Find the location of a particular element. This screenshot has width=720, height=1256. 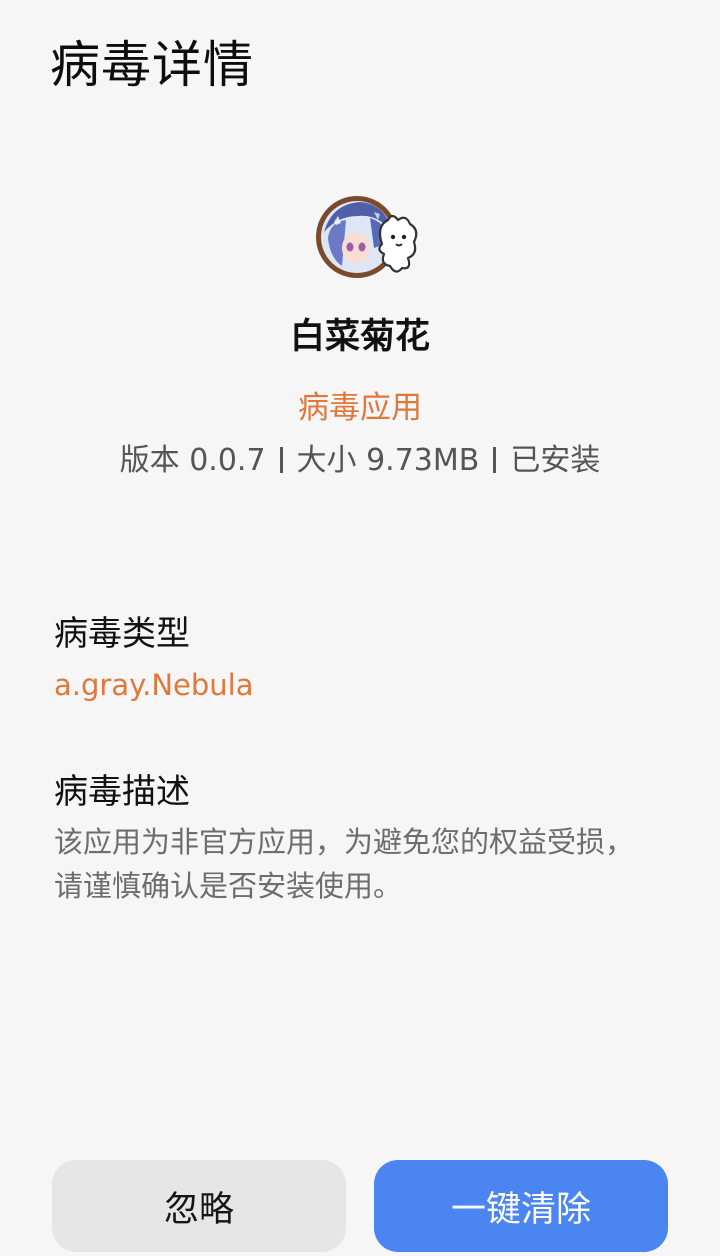

one-click-clean-button: 一键清除 is located at coordinates (521, 1206).